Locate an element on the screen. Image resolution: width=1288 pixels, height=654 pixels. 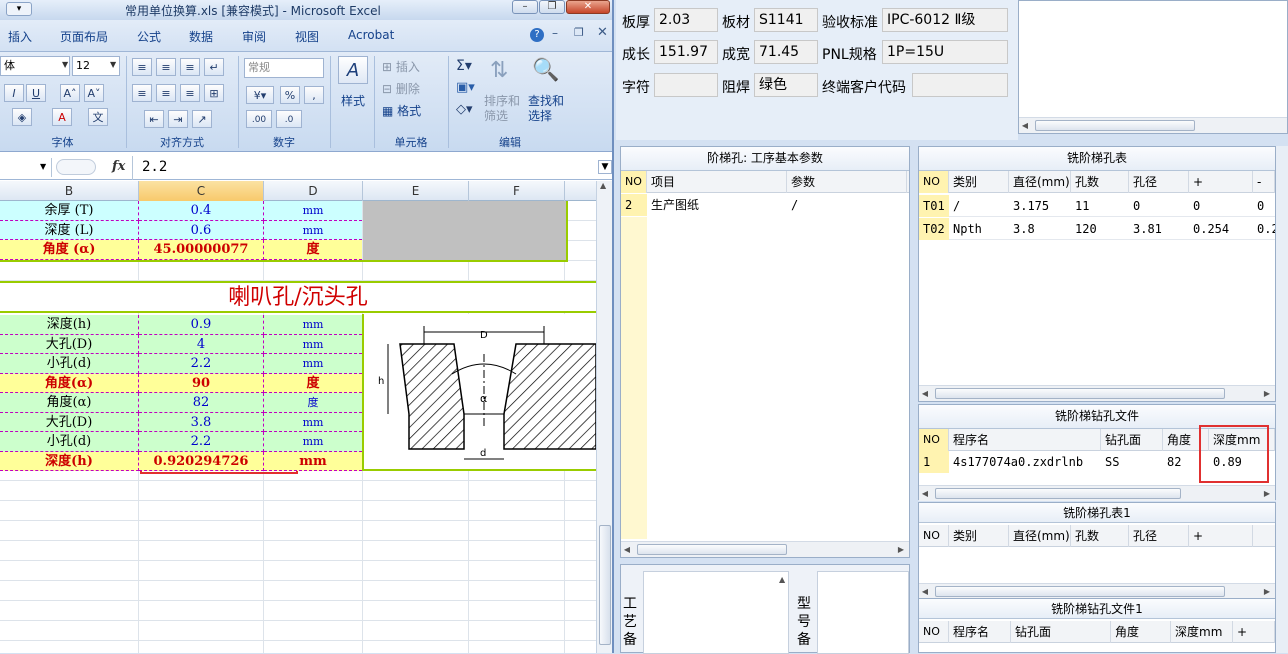
field-finished-length: 151.97 is located at coordinates (686, 52).